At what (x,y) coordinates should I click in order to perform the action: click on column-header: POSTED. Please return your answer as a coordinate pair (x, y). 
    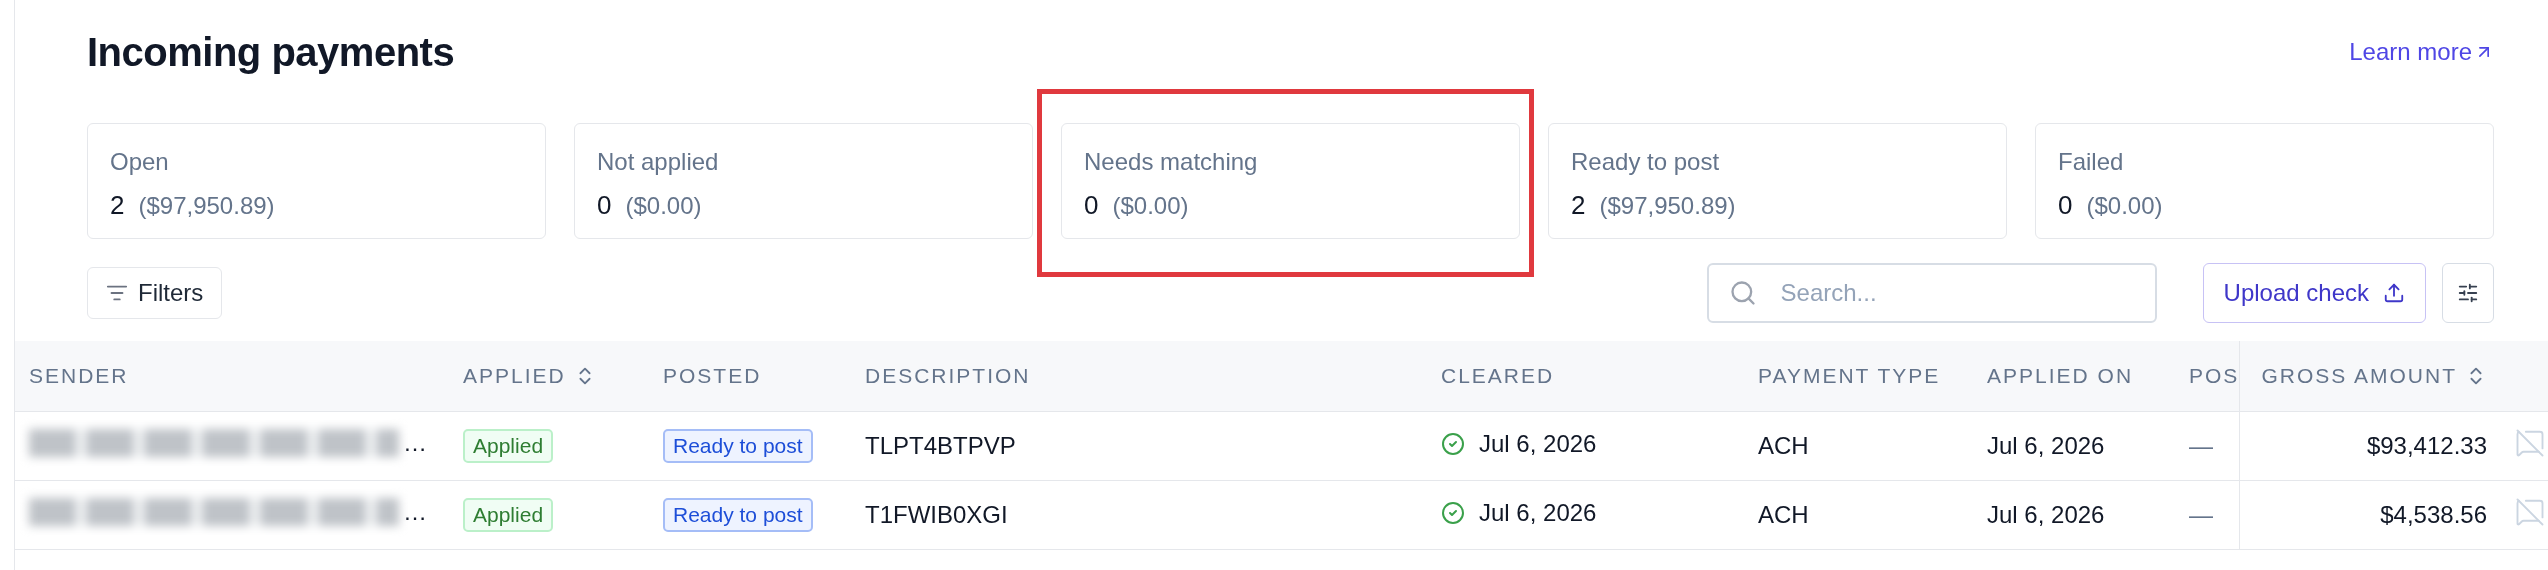
    Looking at the image, I should click on (750, 376).